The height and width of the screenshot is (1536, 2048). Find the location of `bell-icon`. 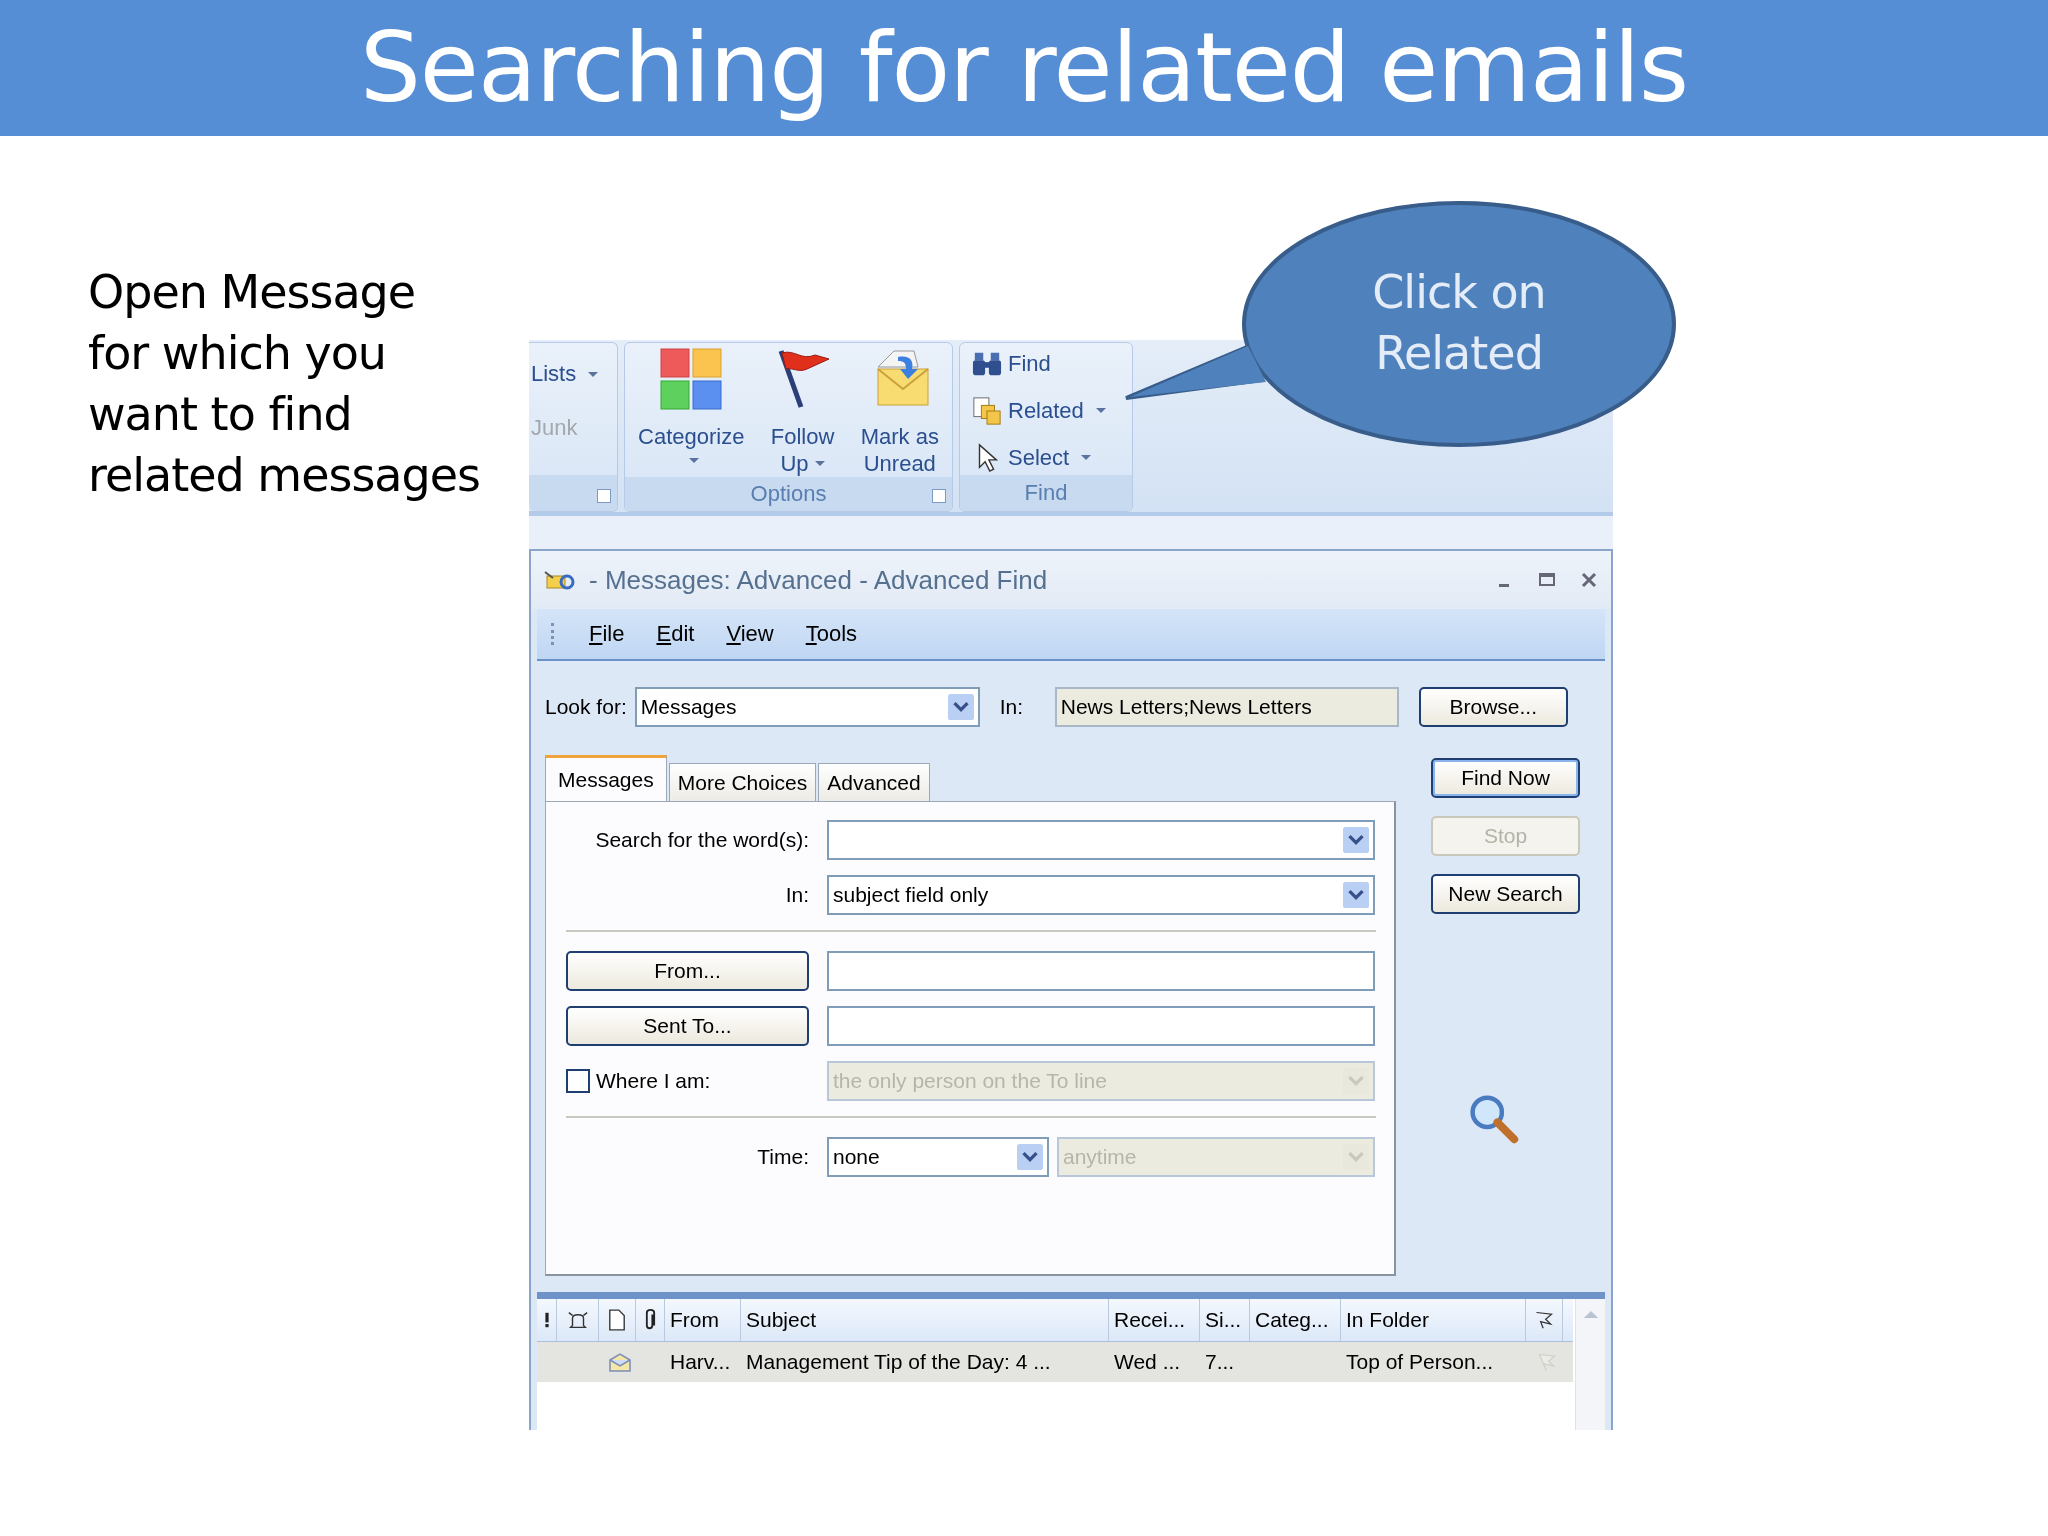

bell-icon is located at coordinates (577, 1320).